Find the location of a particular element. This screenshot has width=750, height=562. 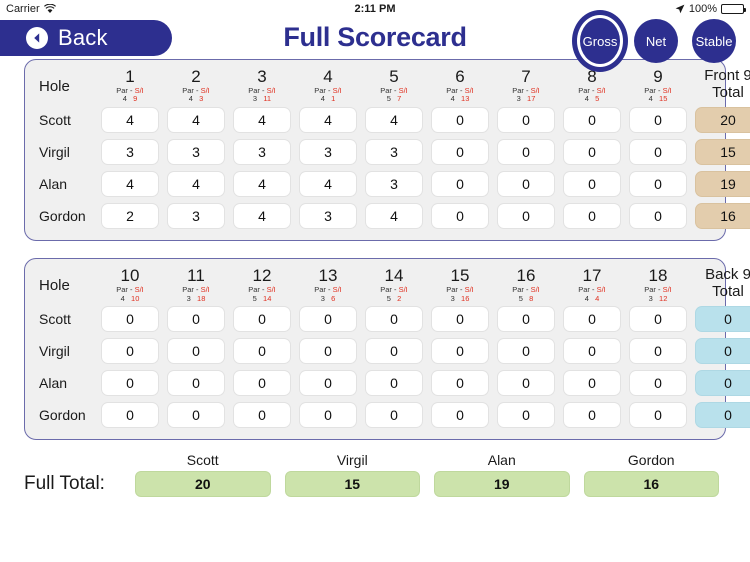

back-score-0-12: 0 is located at coordinates (262, 319).